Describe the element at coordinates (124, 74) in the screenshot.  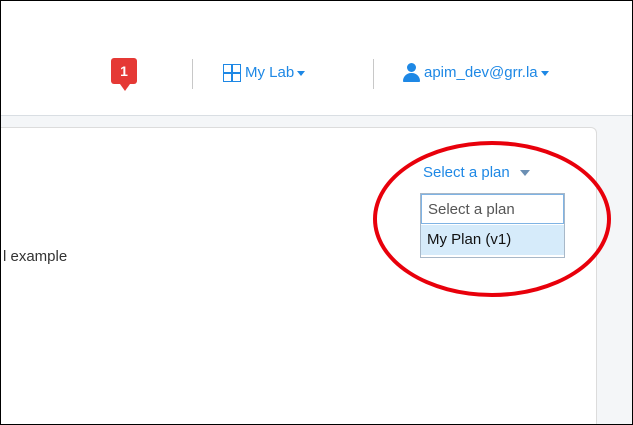
I see `notification-badge: 1` at that location.